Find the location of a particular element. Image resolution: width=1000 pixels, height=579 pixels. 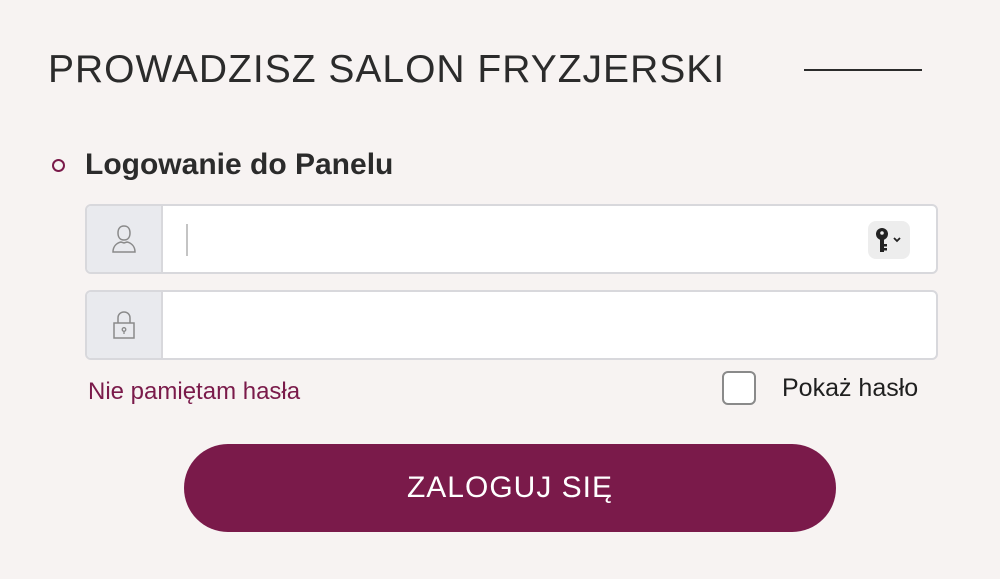

login-input-group is located at coordinates (511, 239).